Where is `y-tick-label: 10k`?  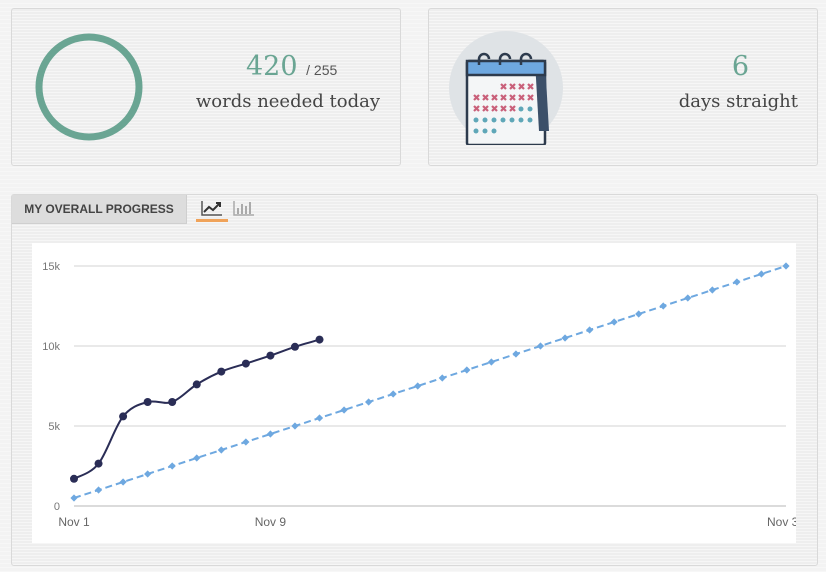
y-tick-label: 10k is located at coordinates (51, 347).